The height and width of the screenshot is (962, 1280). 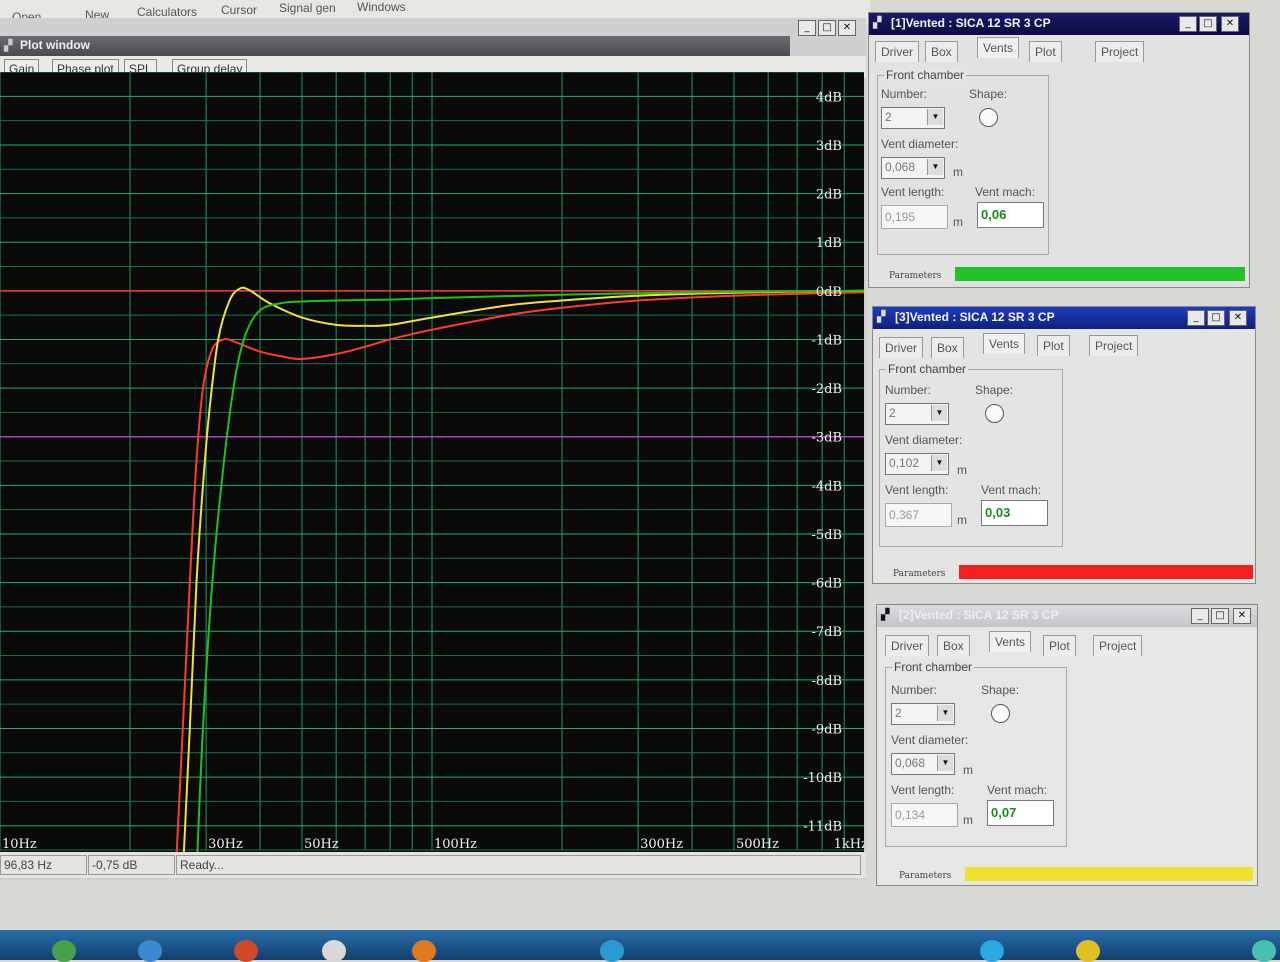 What do you see at coordinates (1014, 513) in the screenshot?
I see `vent-mach-value: 0,03` at bounding box center [1014, 513].